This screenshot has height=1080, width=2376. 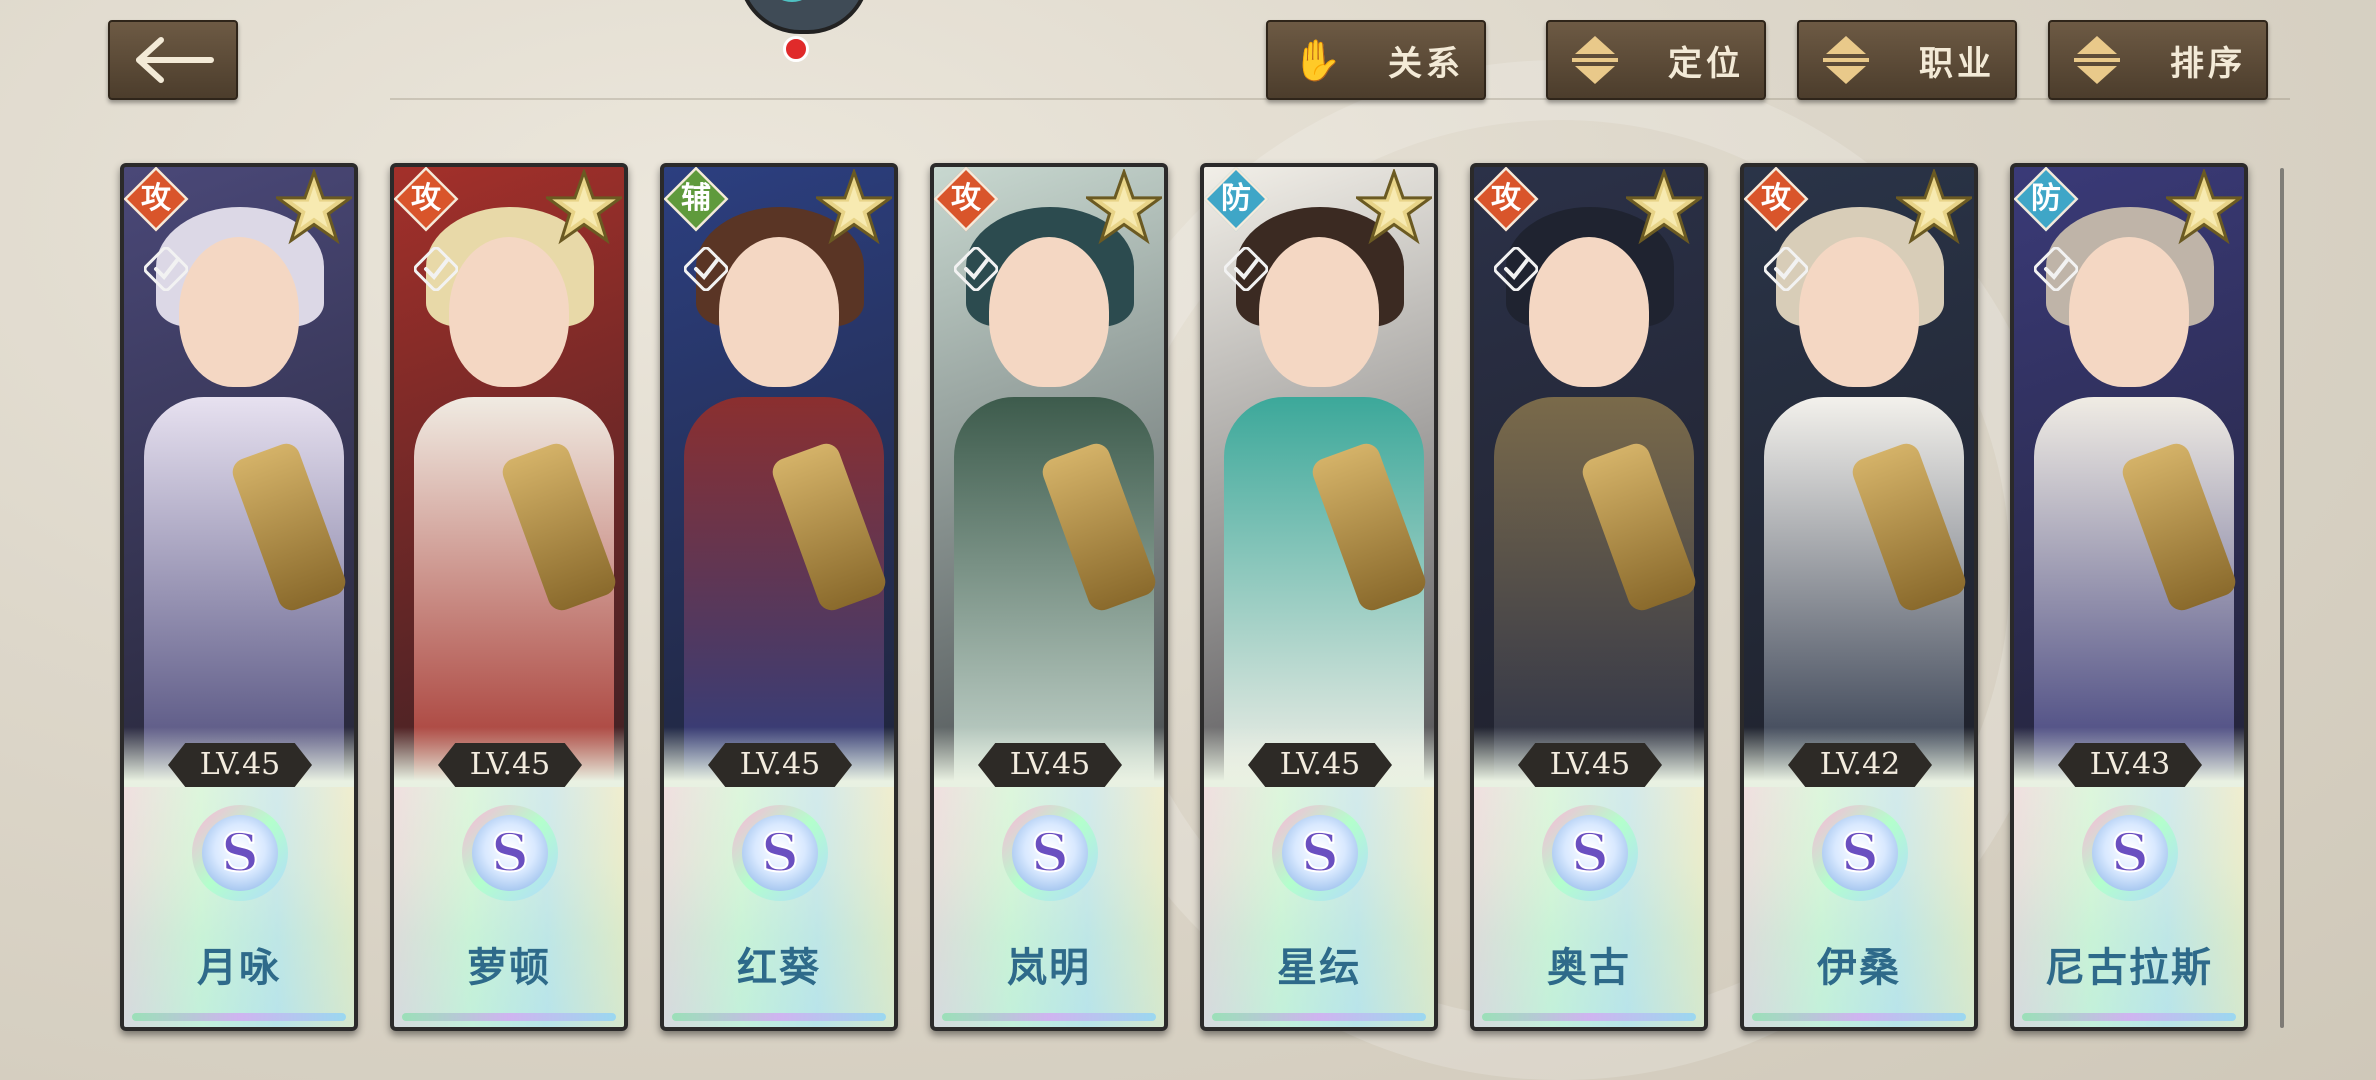 I want to click on position-filter-button: 定位, so click(x=1656, y=60).